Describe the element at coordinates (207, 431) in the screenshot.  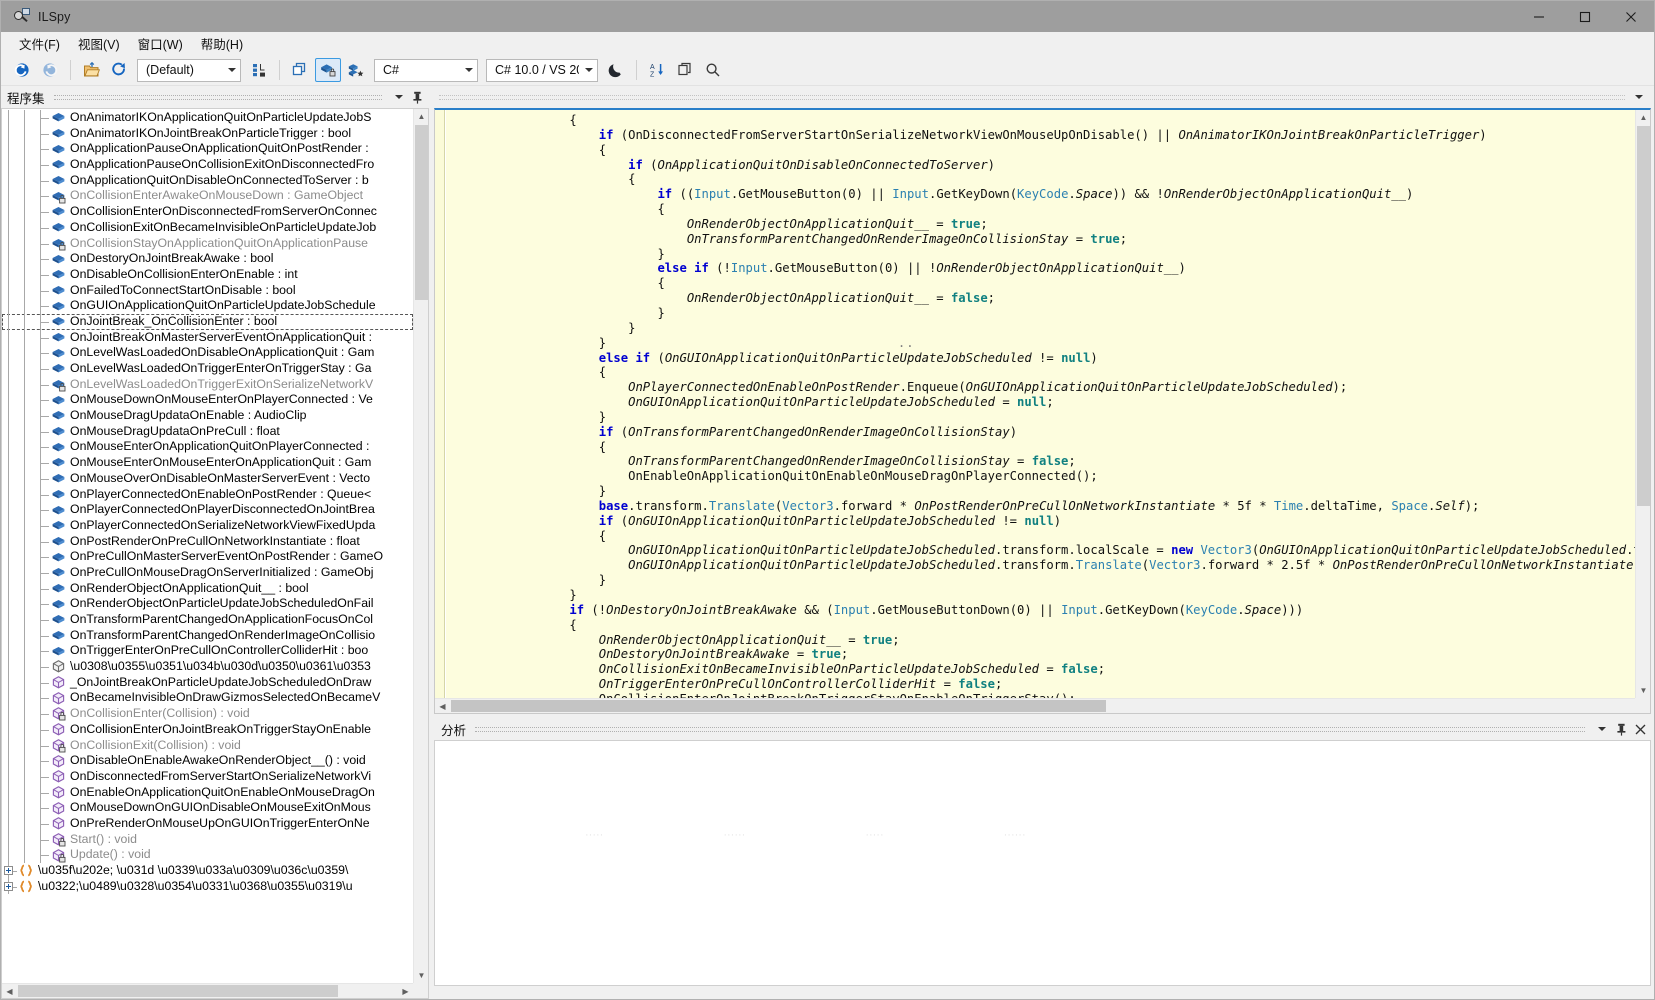
I see `tree-item: OnMouseDragUpdataOnPreCull : float` at that location.